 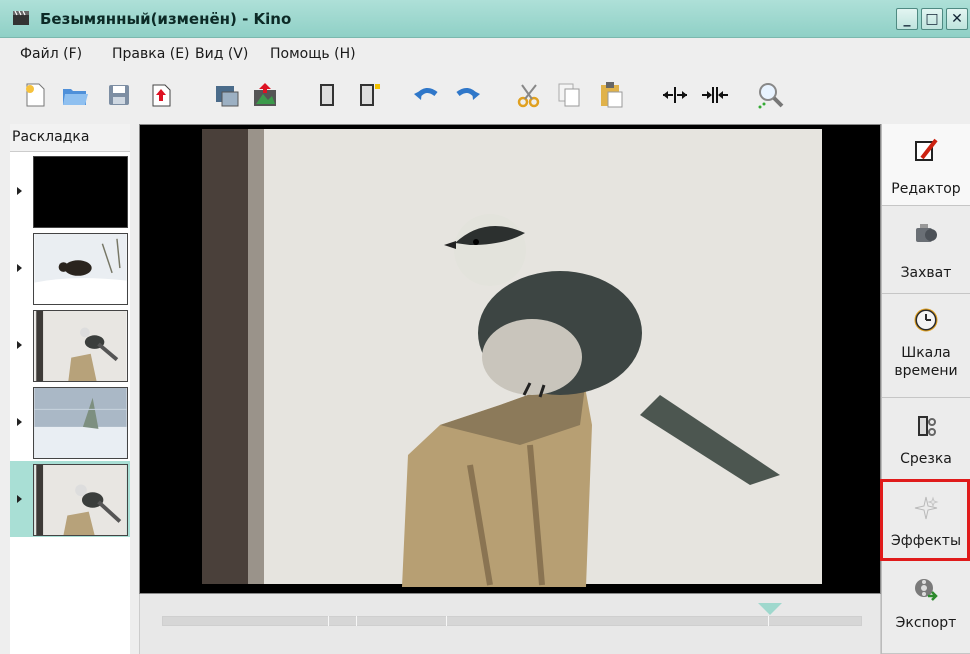 I want to click on tab-export: Экспорт, so click(x=926, y=607).